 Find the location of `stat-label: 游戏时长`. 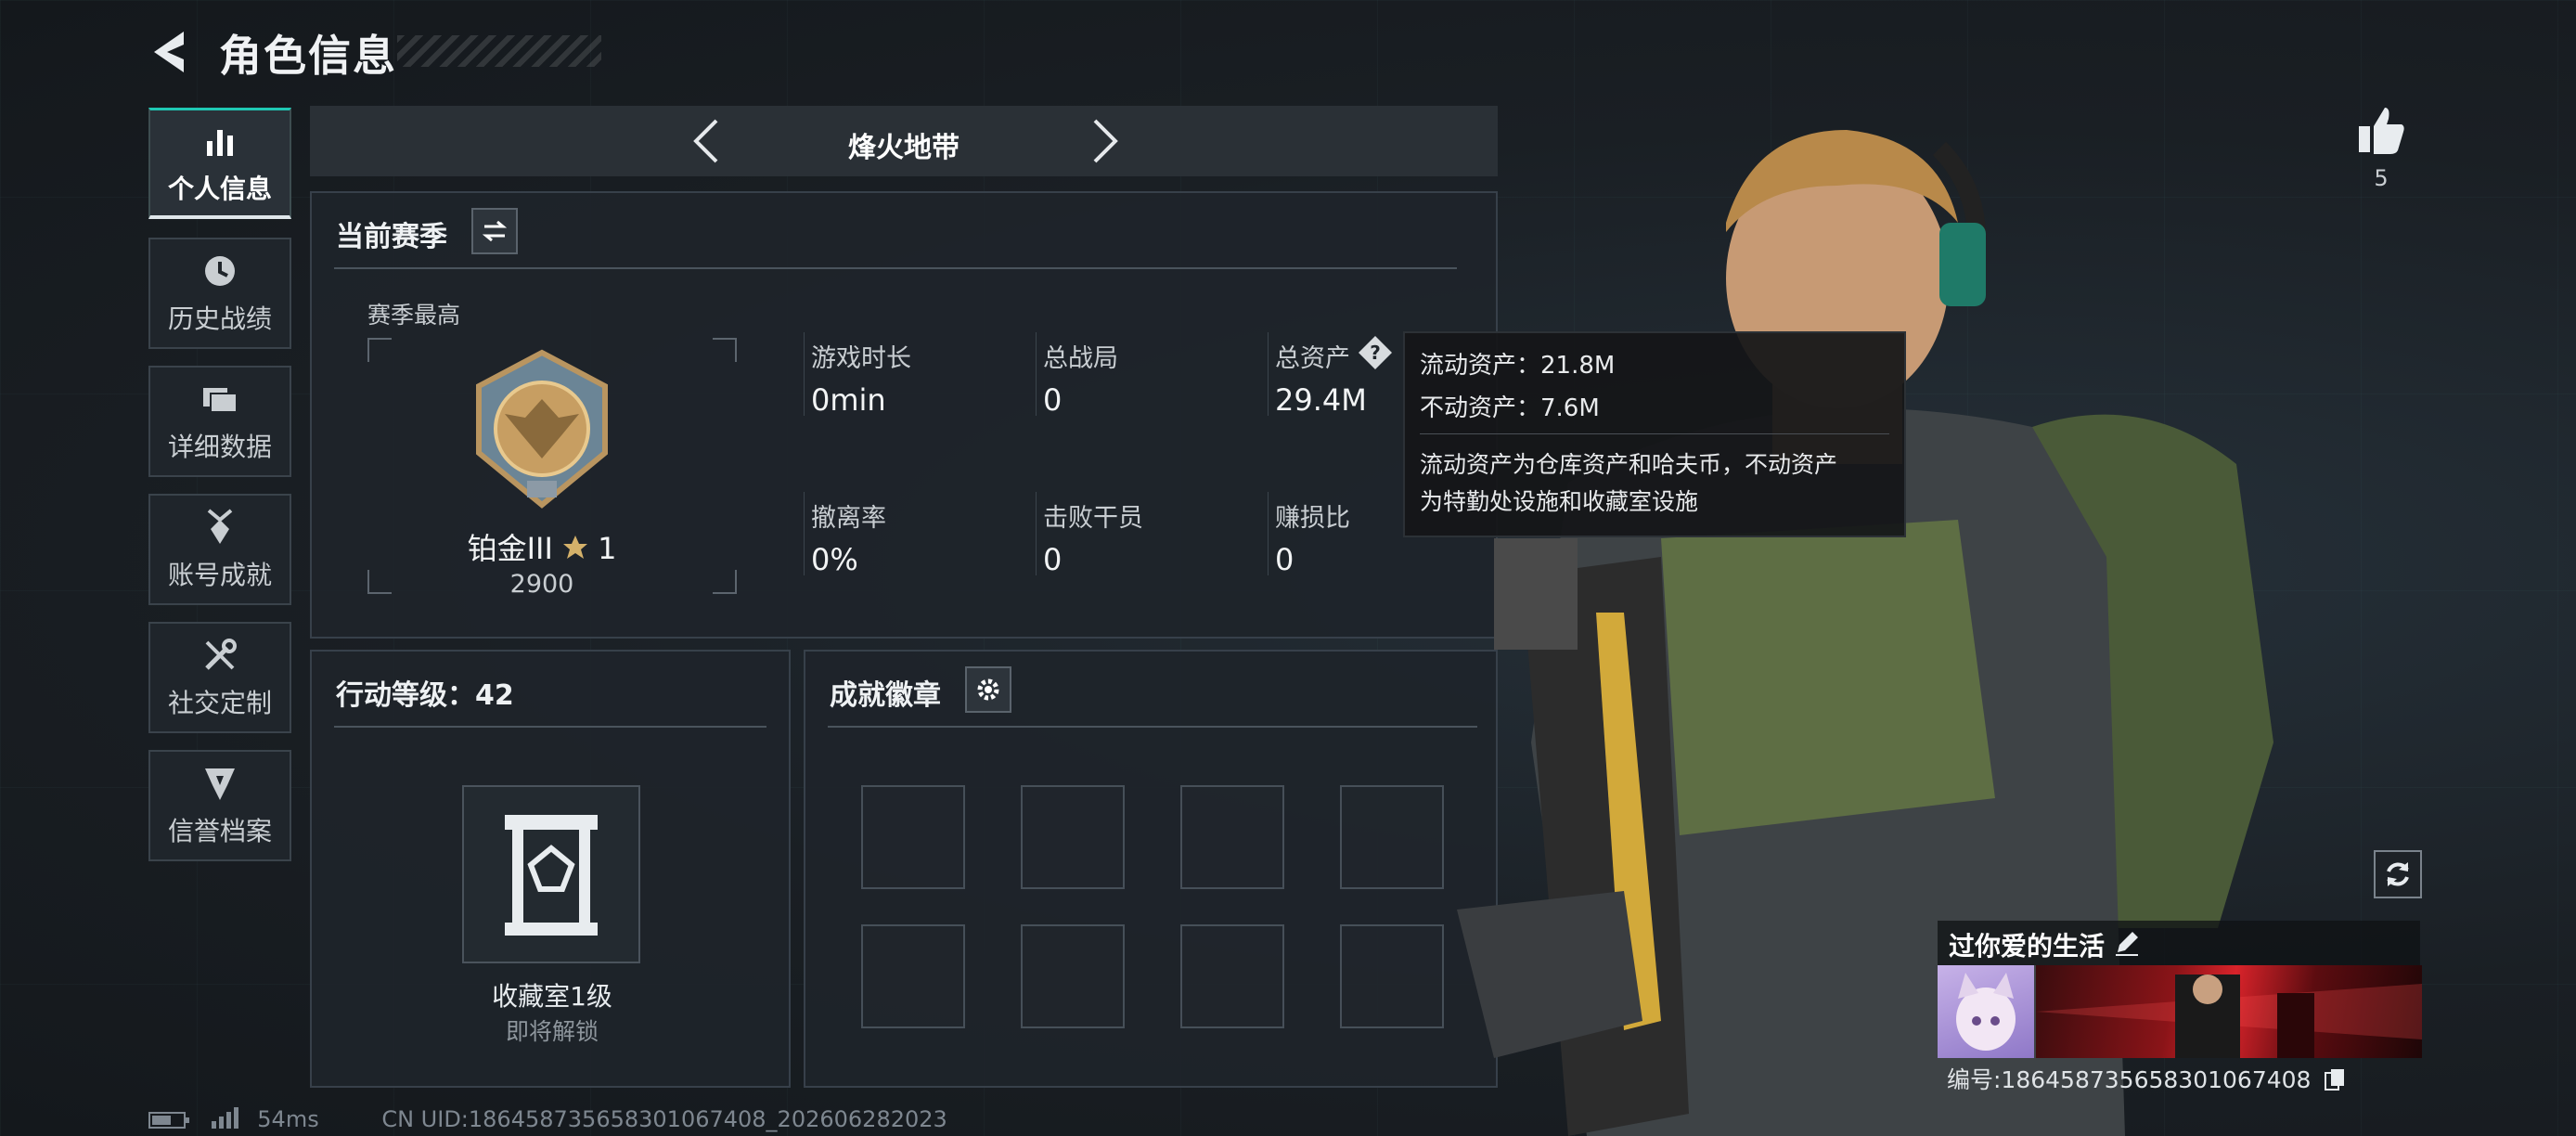

stat-label: 游戏时长 is located at coordinates (861, 358).